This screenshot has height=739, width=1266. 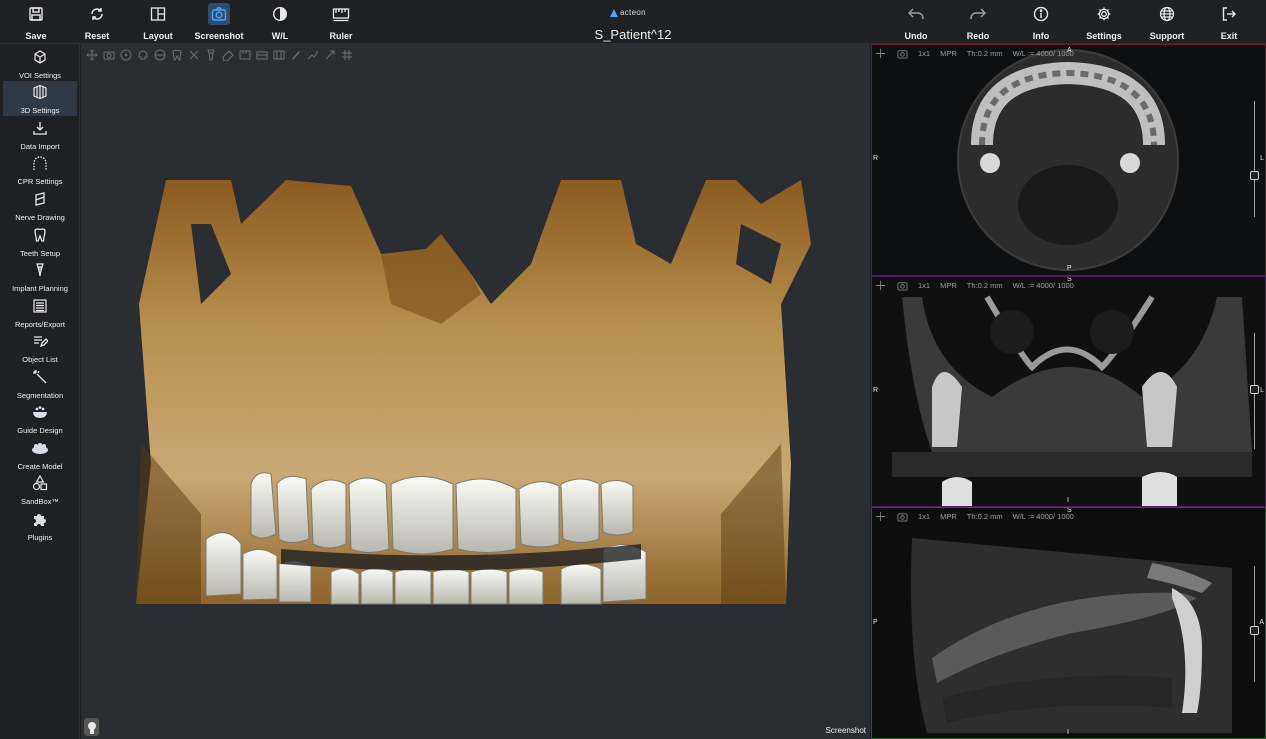 I want to click on tooth-icon, so click(x=40, y=235).